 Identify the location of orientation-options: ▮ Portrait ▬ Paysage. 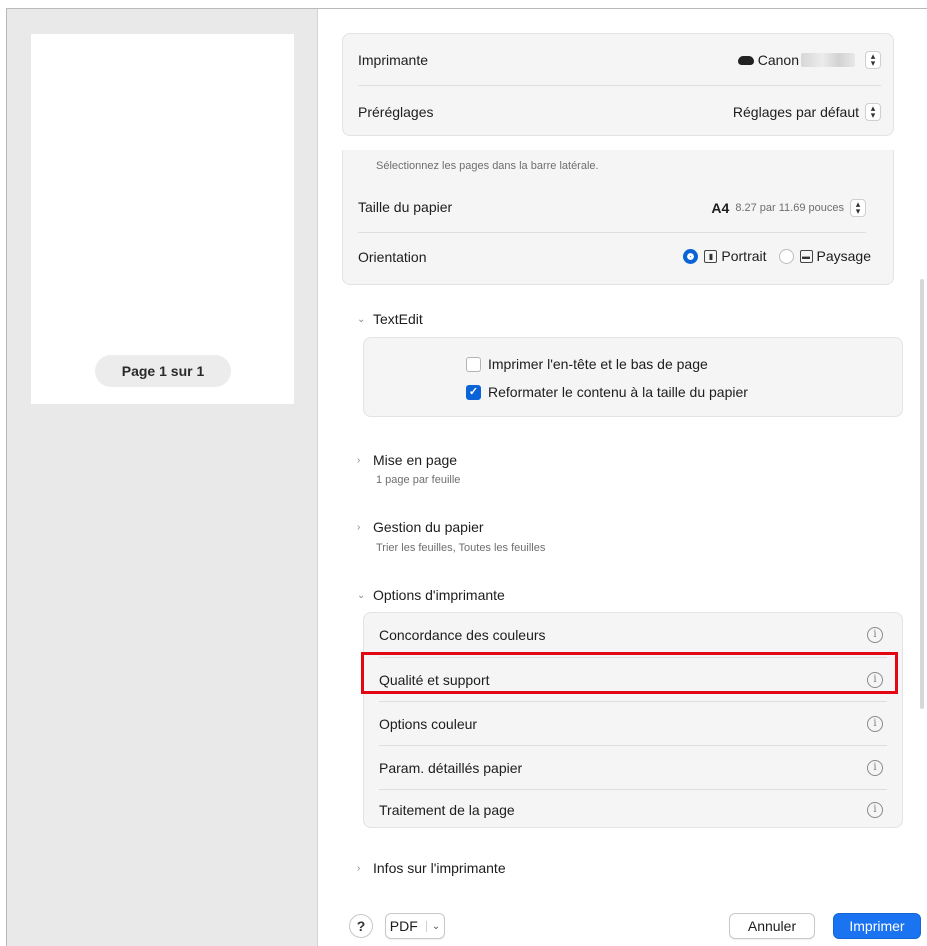
(777, 256).